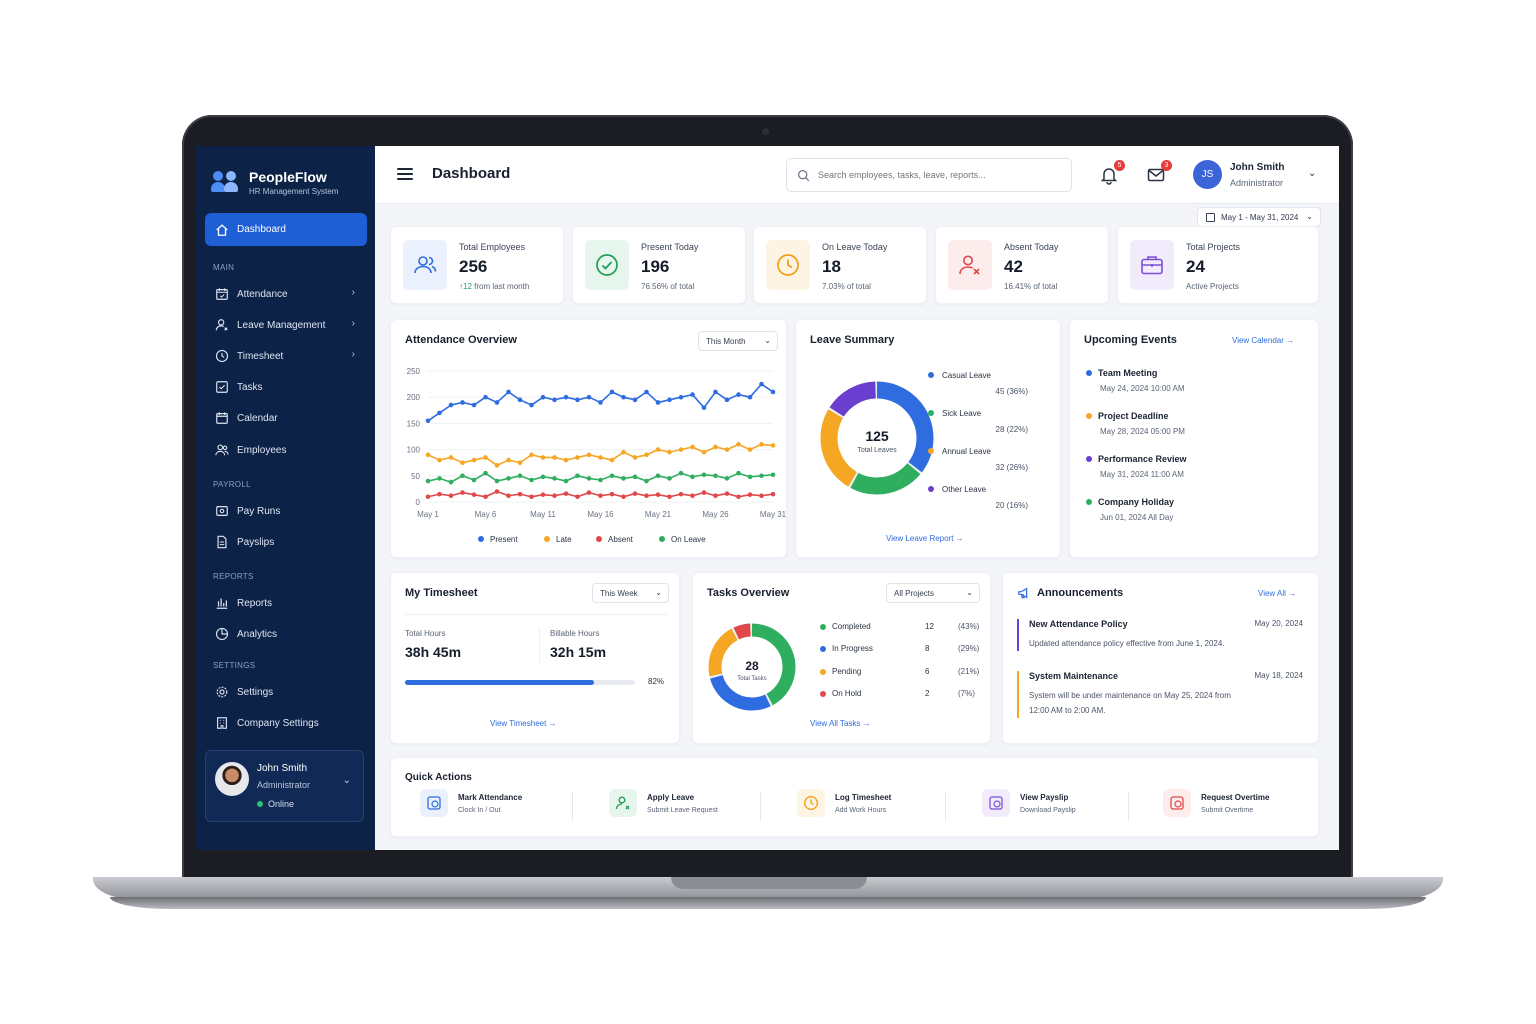 The image size is (1536, 1024). Describe the element at coordinates (658, 514) in the screenshot. I see `x-tick-label: May 21` at that location.